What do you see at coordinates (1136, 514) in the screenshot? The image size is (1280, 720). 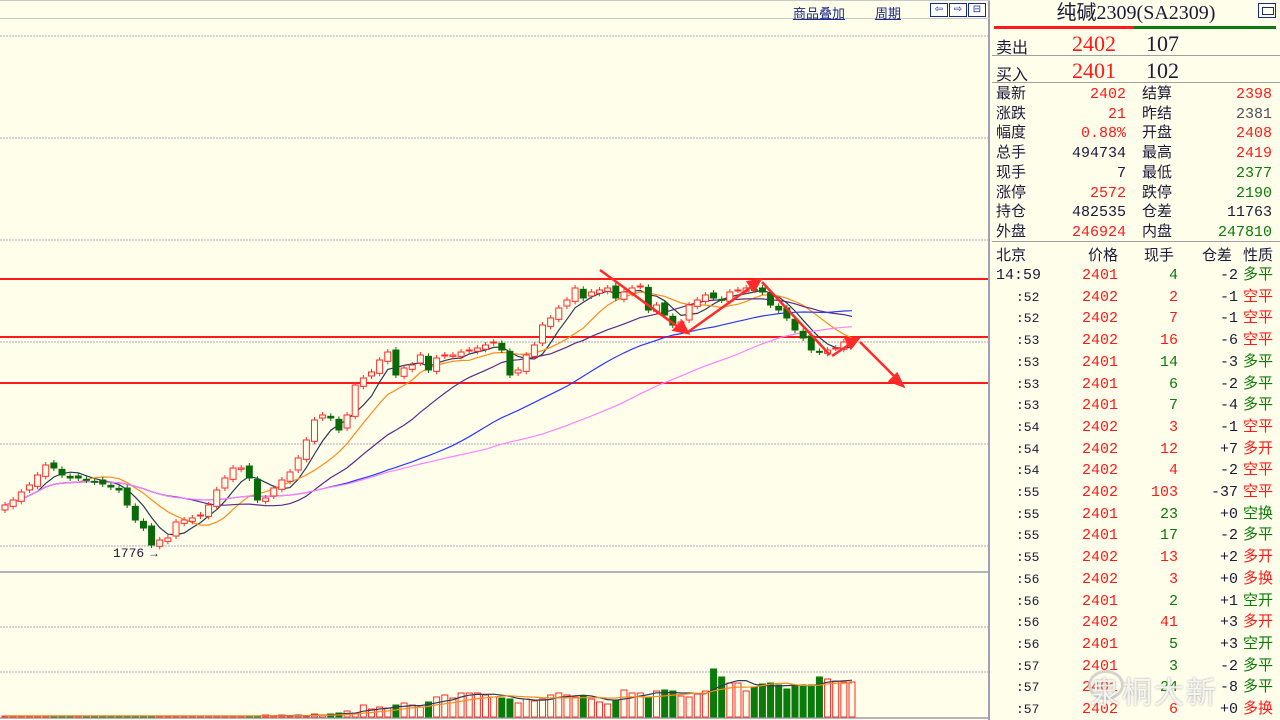 I see `tick-row: :55 2401 23 +0 空换` at bounding box center [1136, 514].